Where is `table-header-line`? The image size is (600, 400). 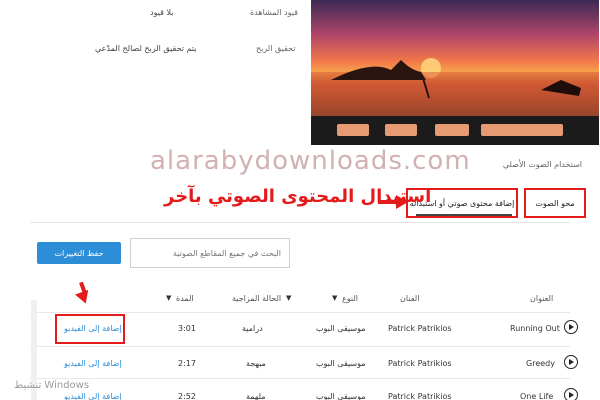
table-header-line is located at coordinates (300, 312).